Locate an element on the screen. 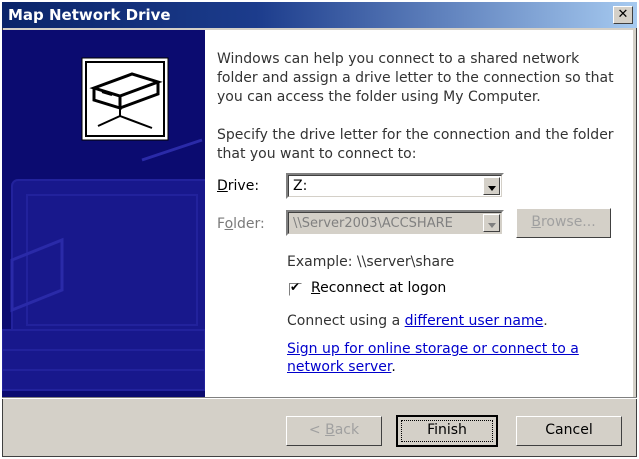 The height and width of the screenshot is (459, 639). drive-select: Z: is located at coordinates (395, 186).